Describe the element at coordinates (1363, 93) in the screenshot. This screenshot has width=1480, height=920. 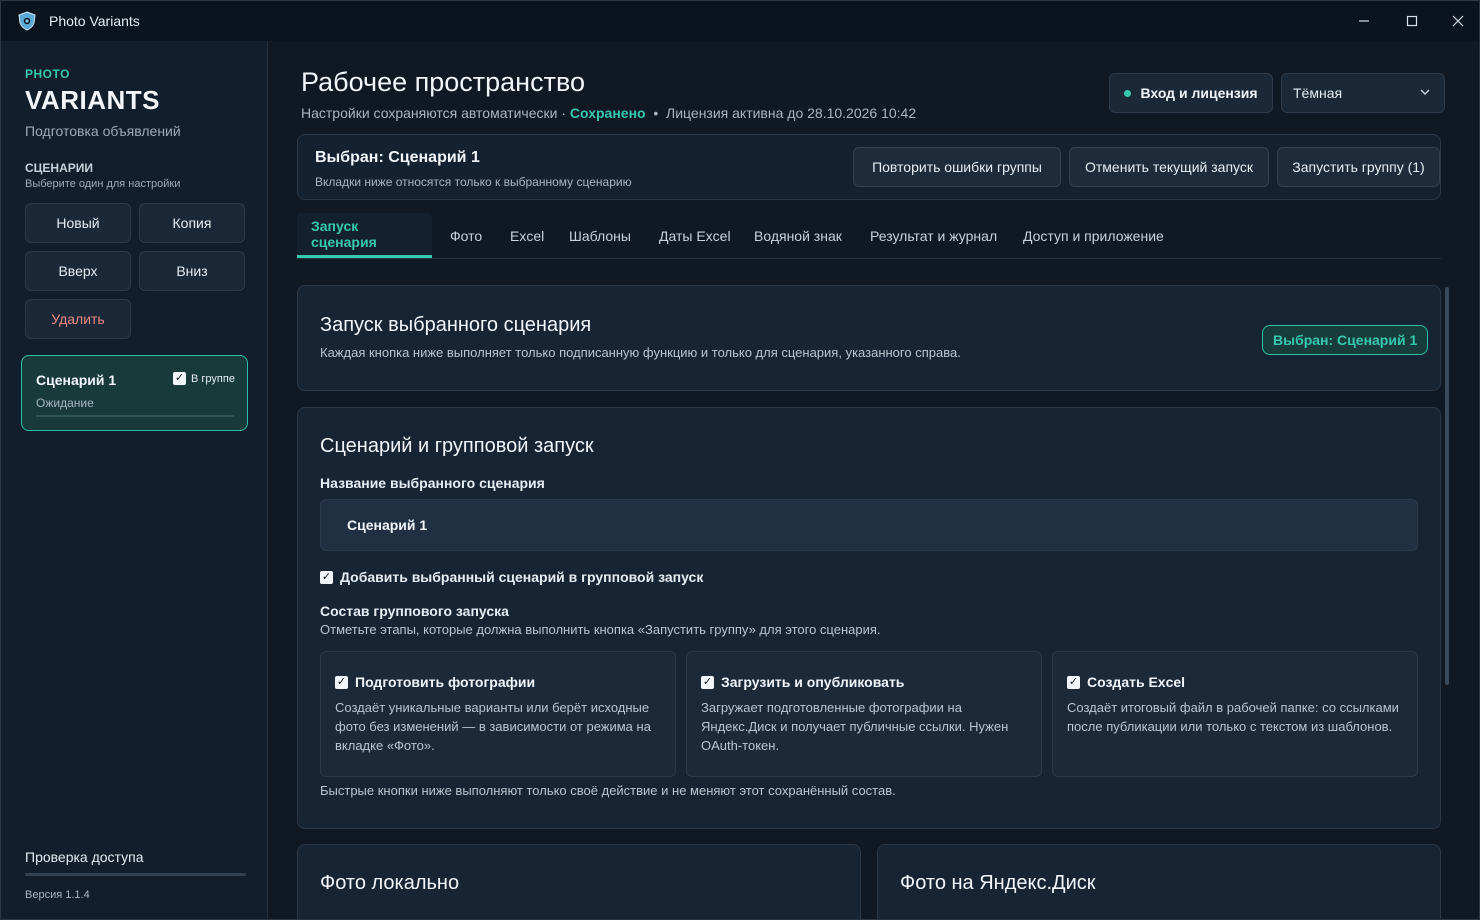
I see `theme-select: Тёмная` at that location.